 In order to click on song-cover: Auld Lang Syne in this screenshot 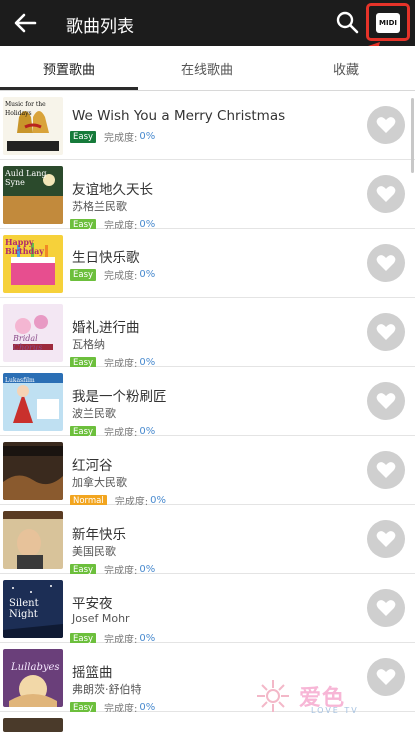, I will do `click(33, 195)`.